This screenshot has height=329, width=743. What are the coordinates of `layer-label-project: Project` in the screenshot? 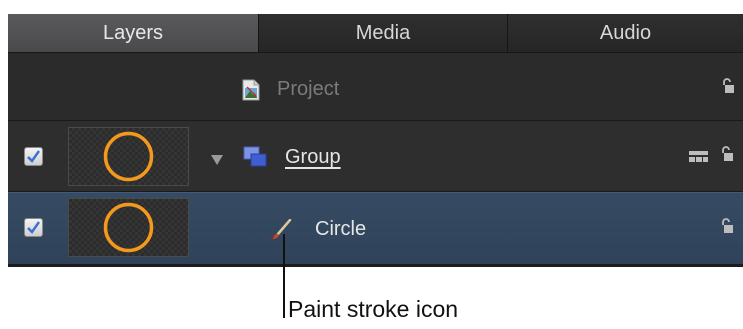 It's located at (308, 89).